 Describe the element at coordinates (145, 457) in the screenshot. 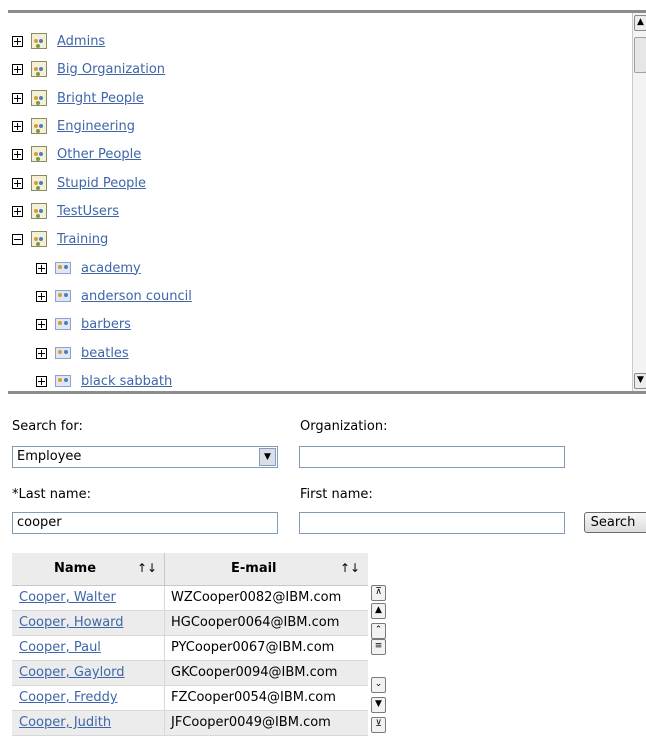

I see `search-for-select: Employee ▼` at that location.